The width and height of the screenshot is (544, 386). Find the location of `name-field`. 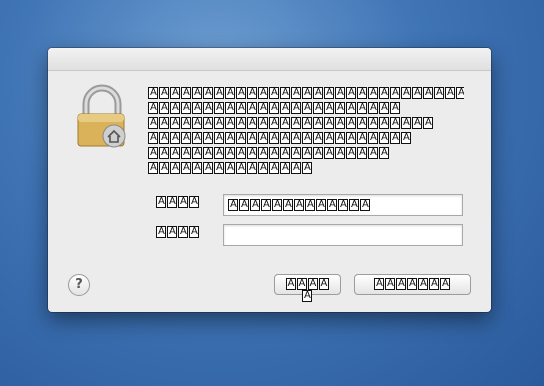

name-field is located at coordinates (343, 205).